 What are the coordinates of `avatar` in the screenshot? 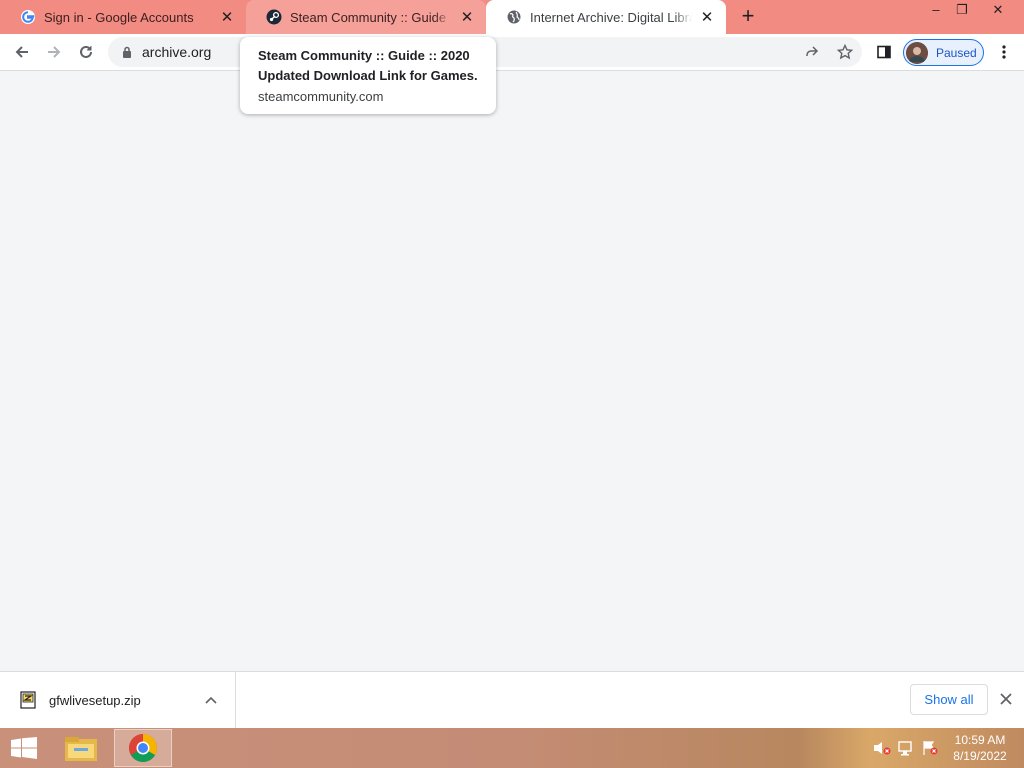 It's located at (917, 52).